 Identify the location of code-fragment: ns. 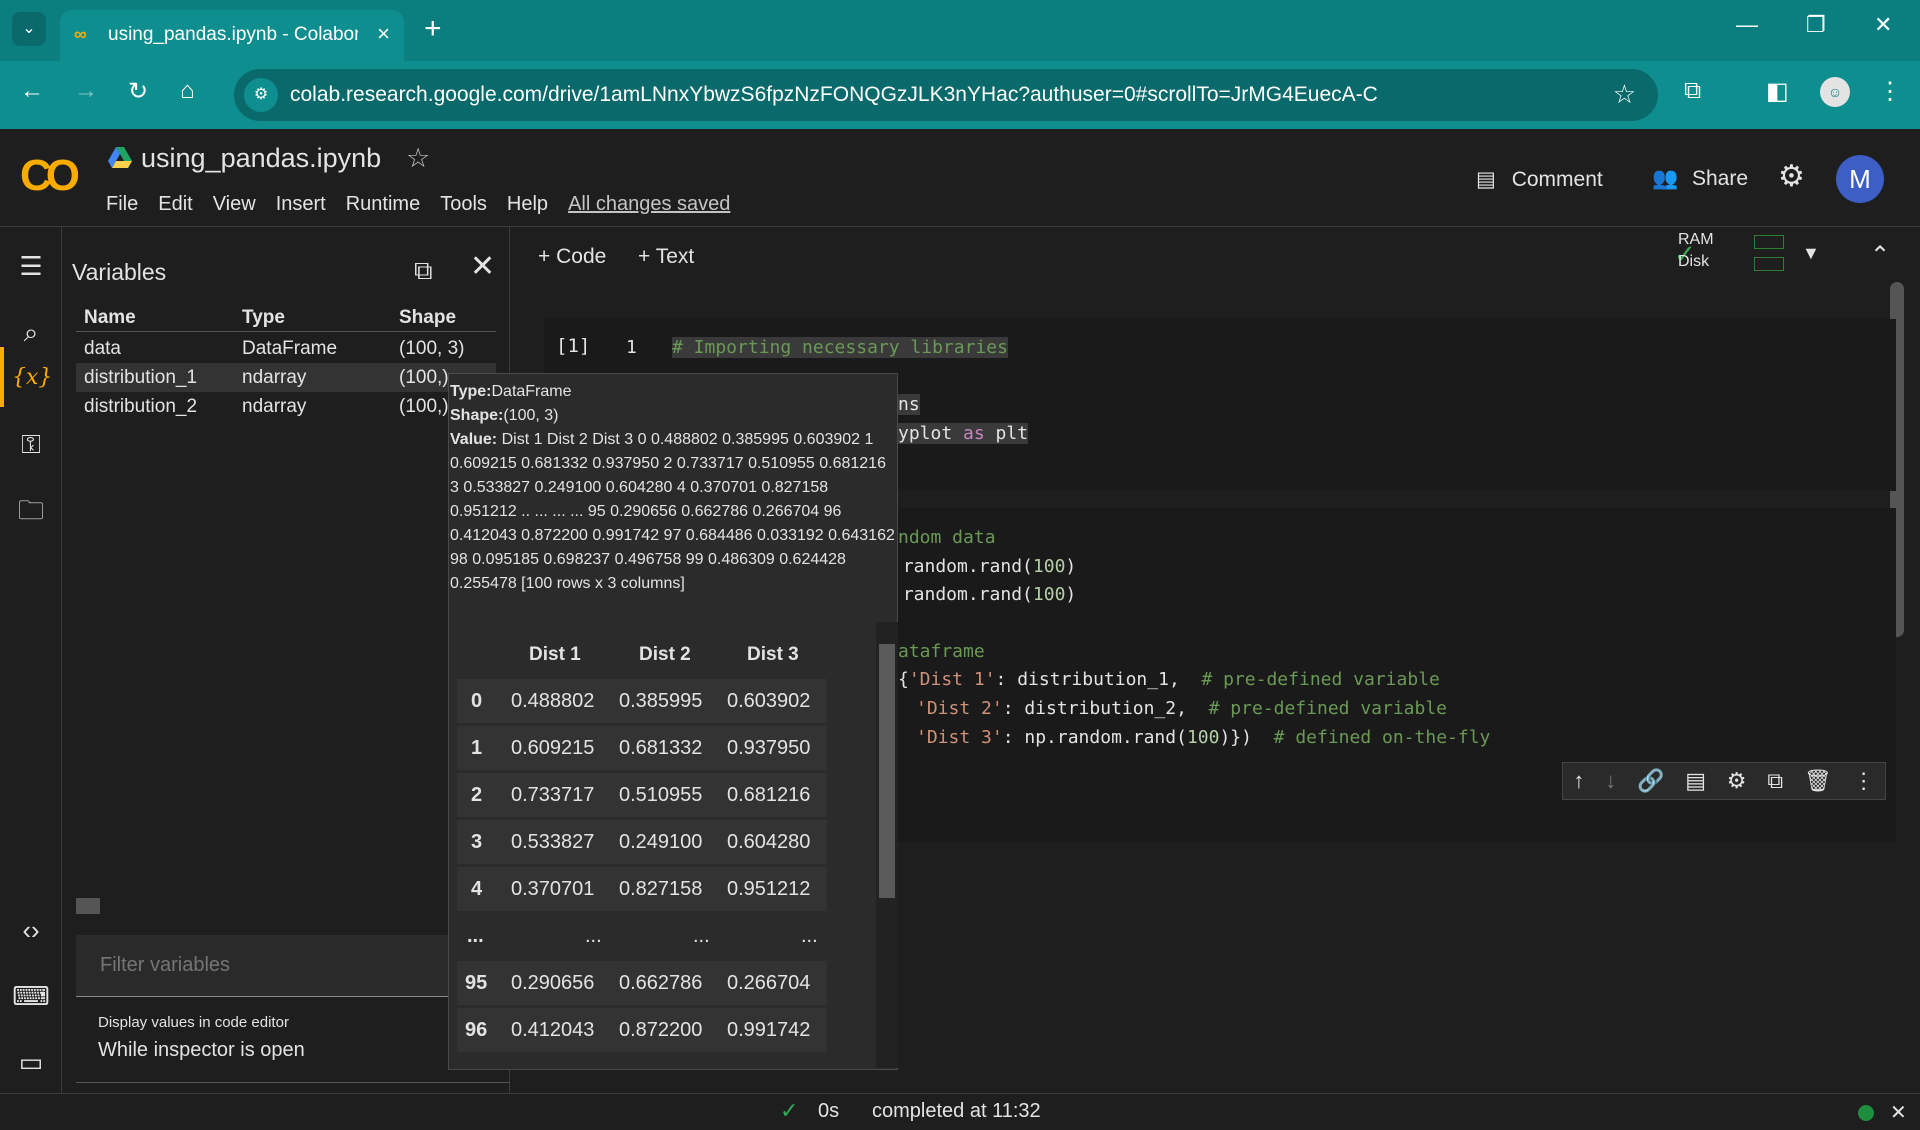
(909, 404).